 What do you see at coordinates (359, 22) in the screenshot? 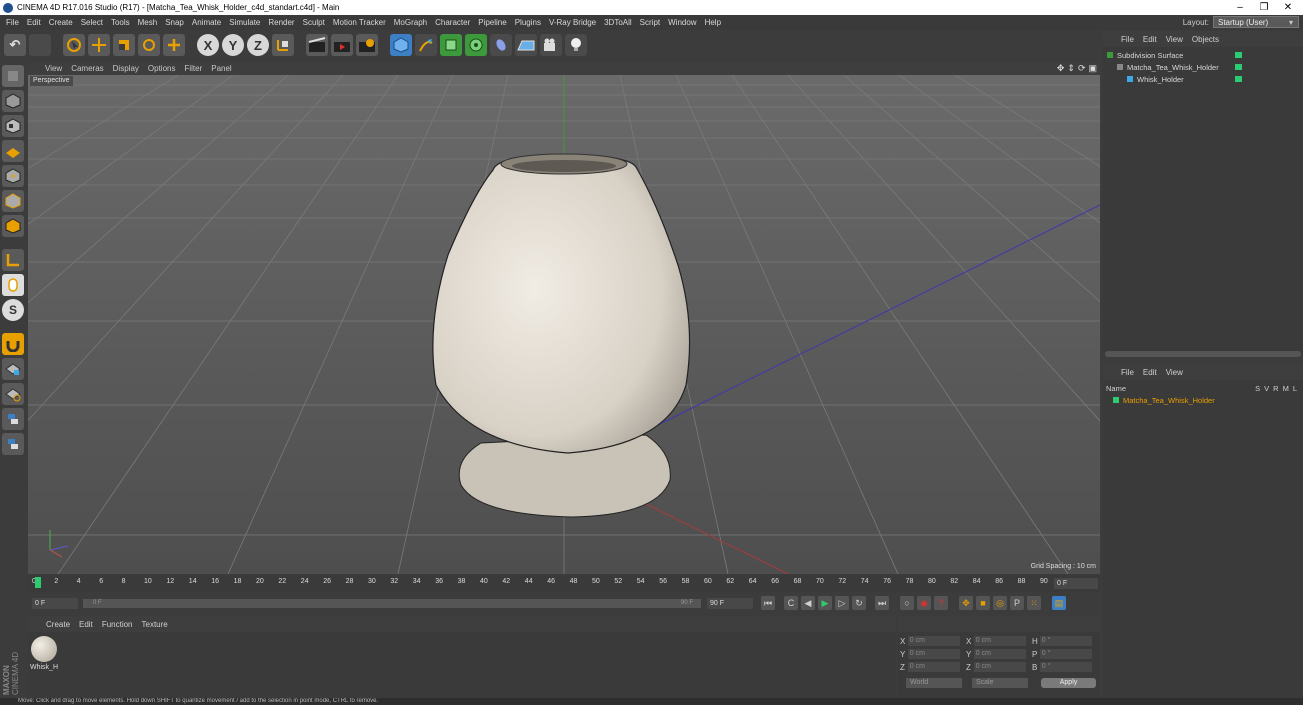
I see `menu-motion-tracker: Motion Tracker` at bounding box center [359, 22].